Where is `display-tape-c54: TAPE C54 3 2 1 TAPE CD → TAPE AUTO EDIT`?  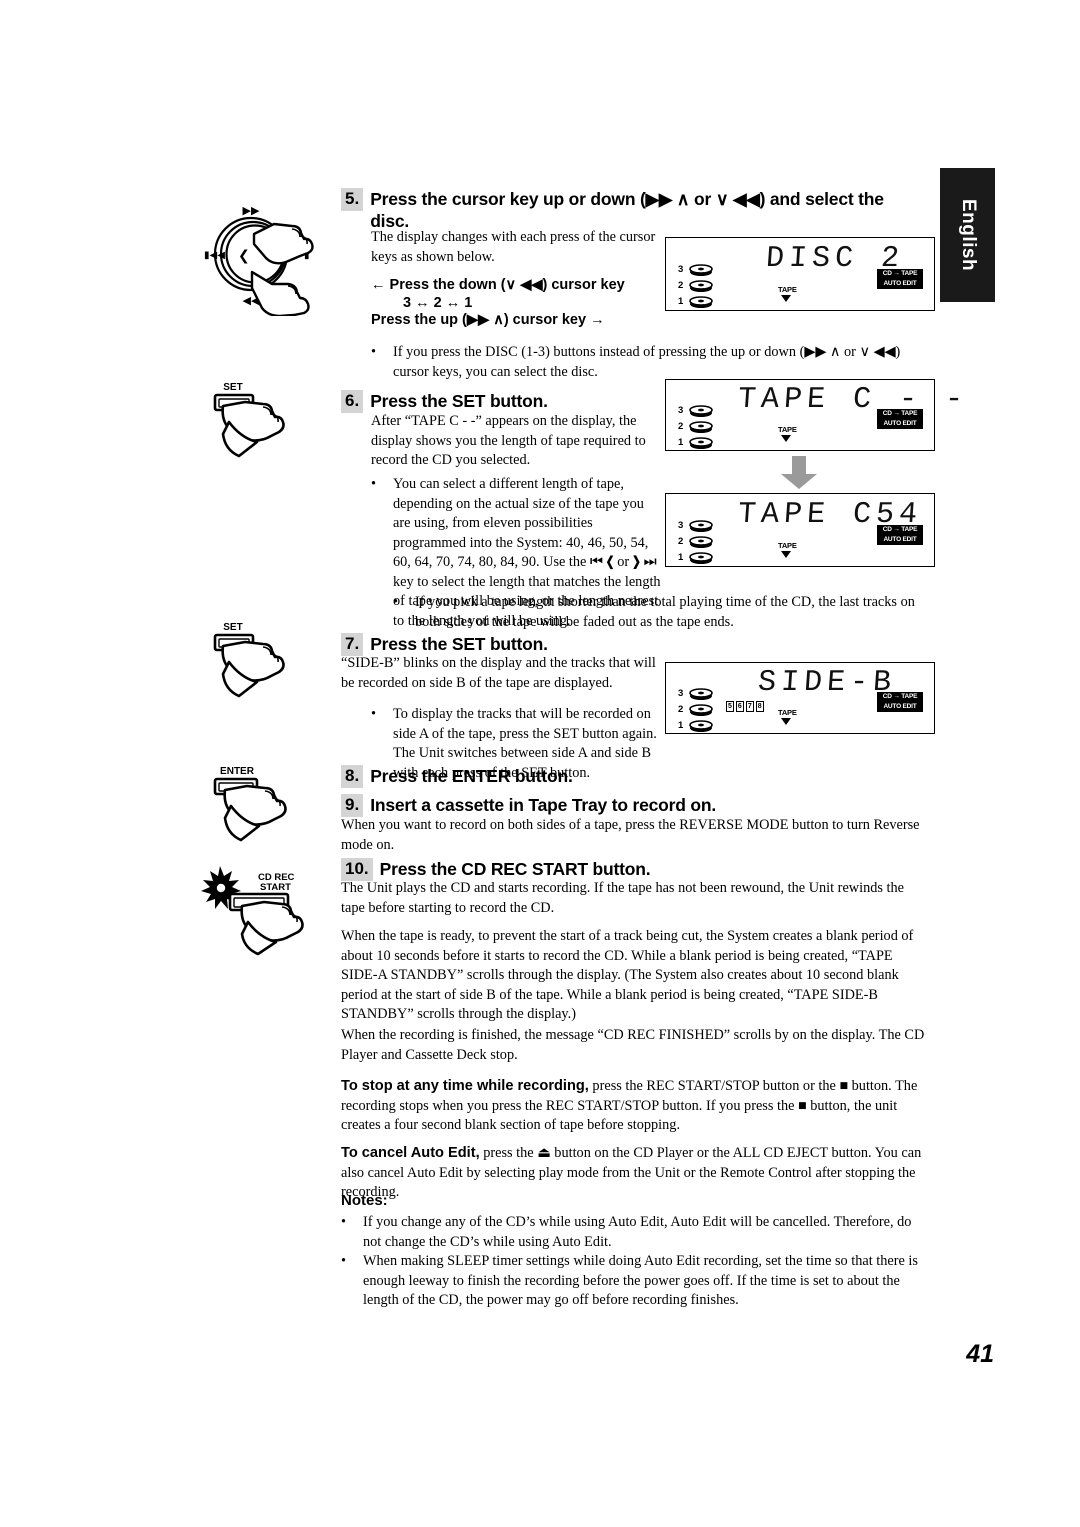
display-tape-c54: TAPE C54 3 2 1 TAPE CD → TAPE AUTO EDIT is located at coordinates (800, 530).